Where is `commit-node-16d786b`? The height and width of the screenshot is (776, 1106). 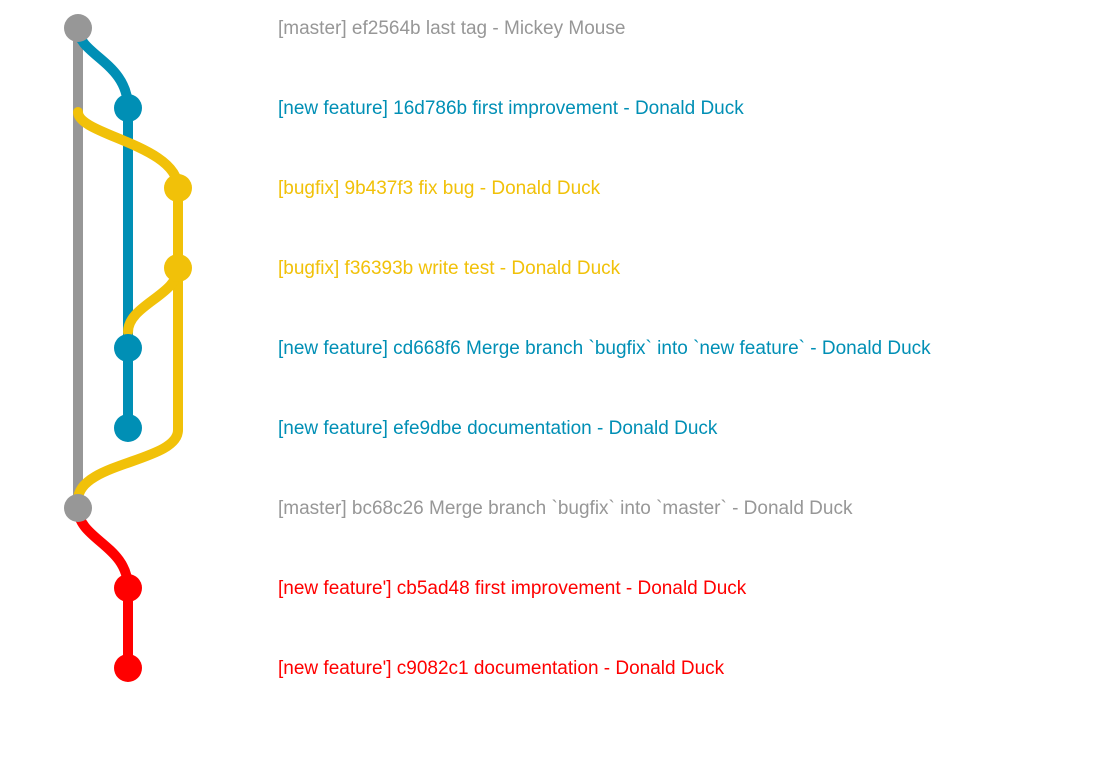 commit-node-16d786b is located at coordinates (128, 108).